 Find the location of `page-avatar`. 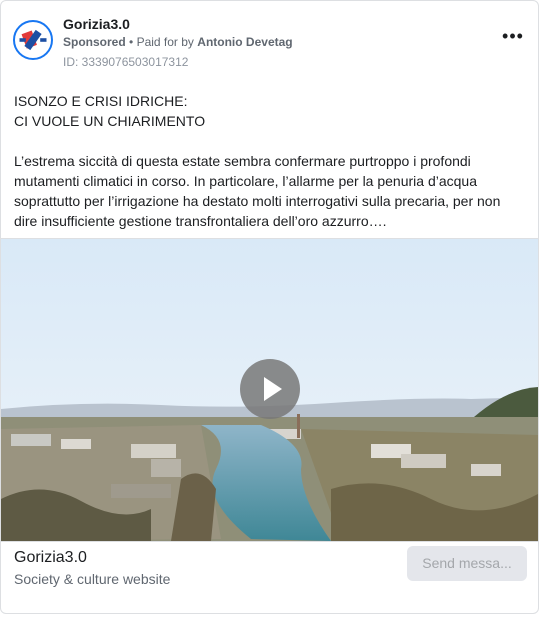

page-avatar is located at coordinates (33, 40).